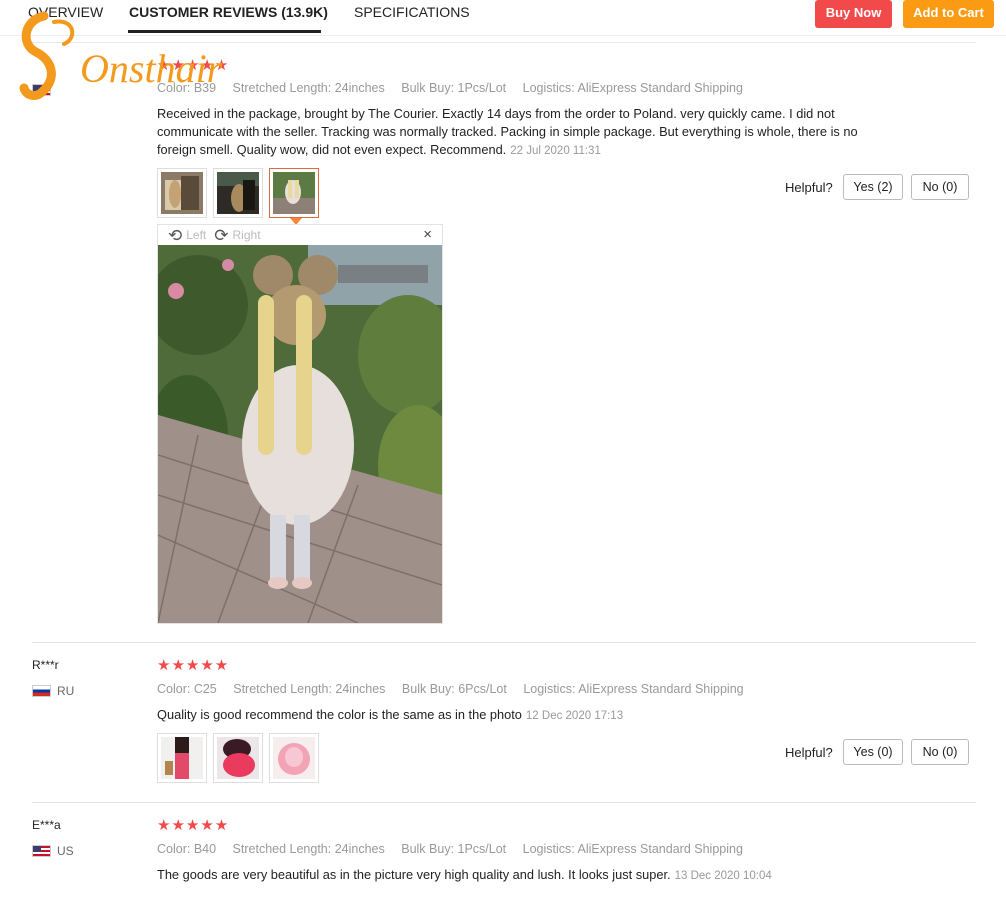 Image resolution: width=1006 pixels, height=899 pixels. I want to click on helpful-yes-button: Yes (0), so click(873, 752).